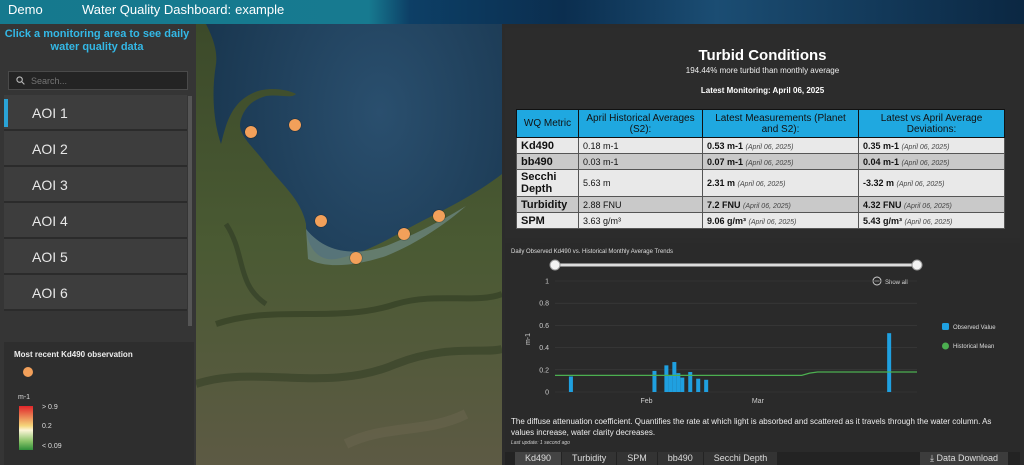  Describe the element at coordinates (26, 428) in the screenshot. I see `legend-color-ramp` at that location.